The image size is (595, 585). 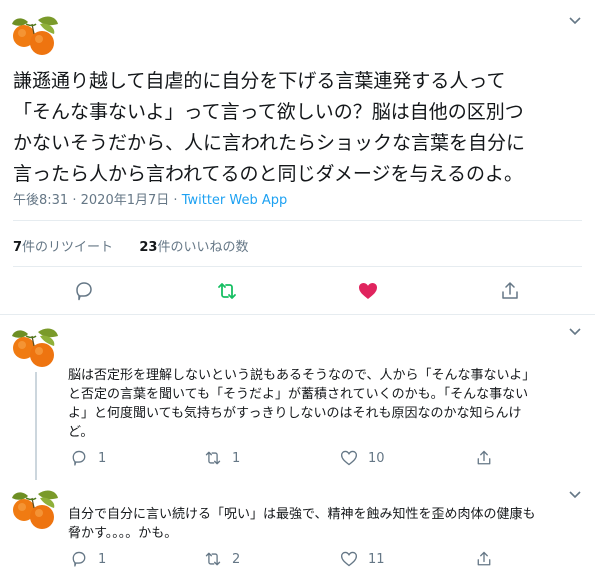 What do you see at coordinates (40, 200) in the screenshot?
I see `tweet-time: 午後8:31` at bounding box center [40, 200].